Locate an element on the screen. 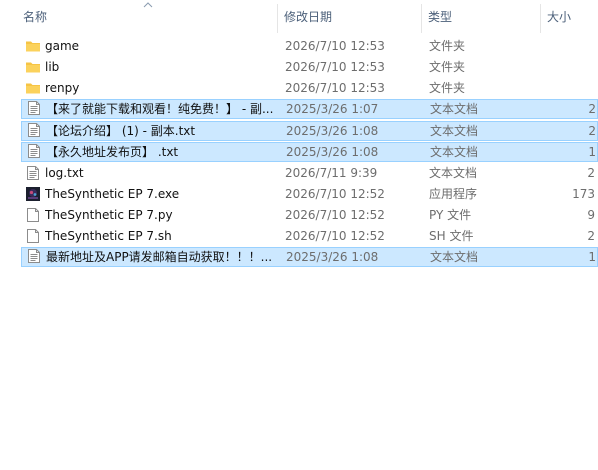 Image resolution: width=598 pixels, height=470 pixels. file-size: 9 is located at coordinates (591, 215).